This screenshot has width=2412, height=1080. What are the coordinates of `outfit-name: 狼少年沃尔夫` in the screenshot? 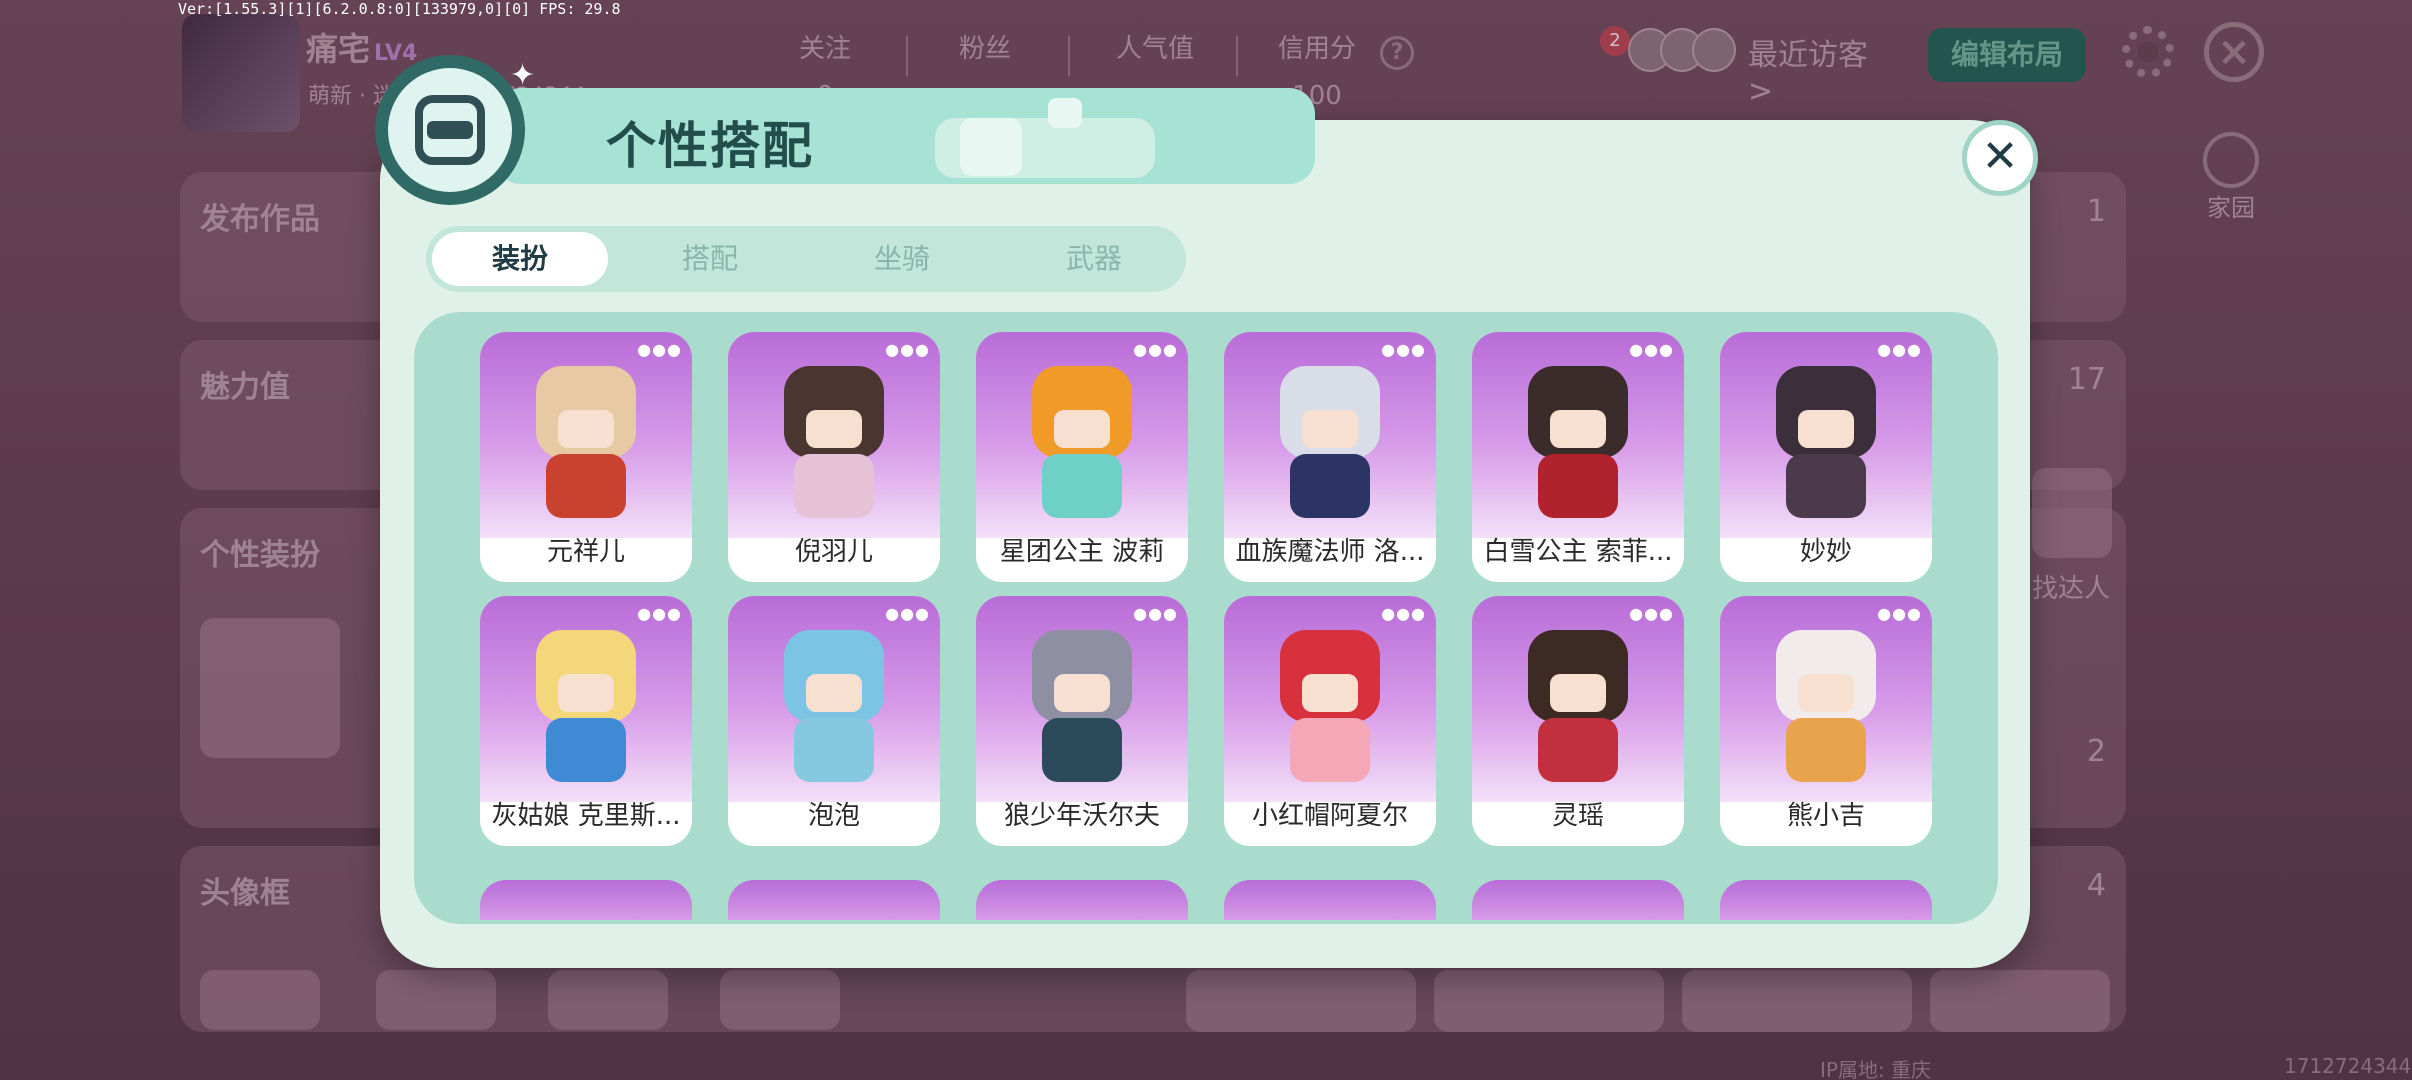 It's located at (1081, 816).